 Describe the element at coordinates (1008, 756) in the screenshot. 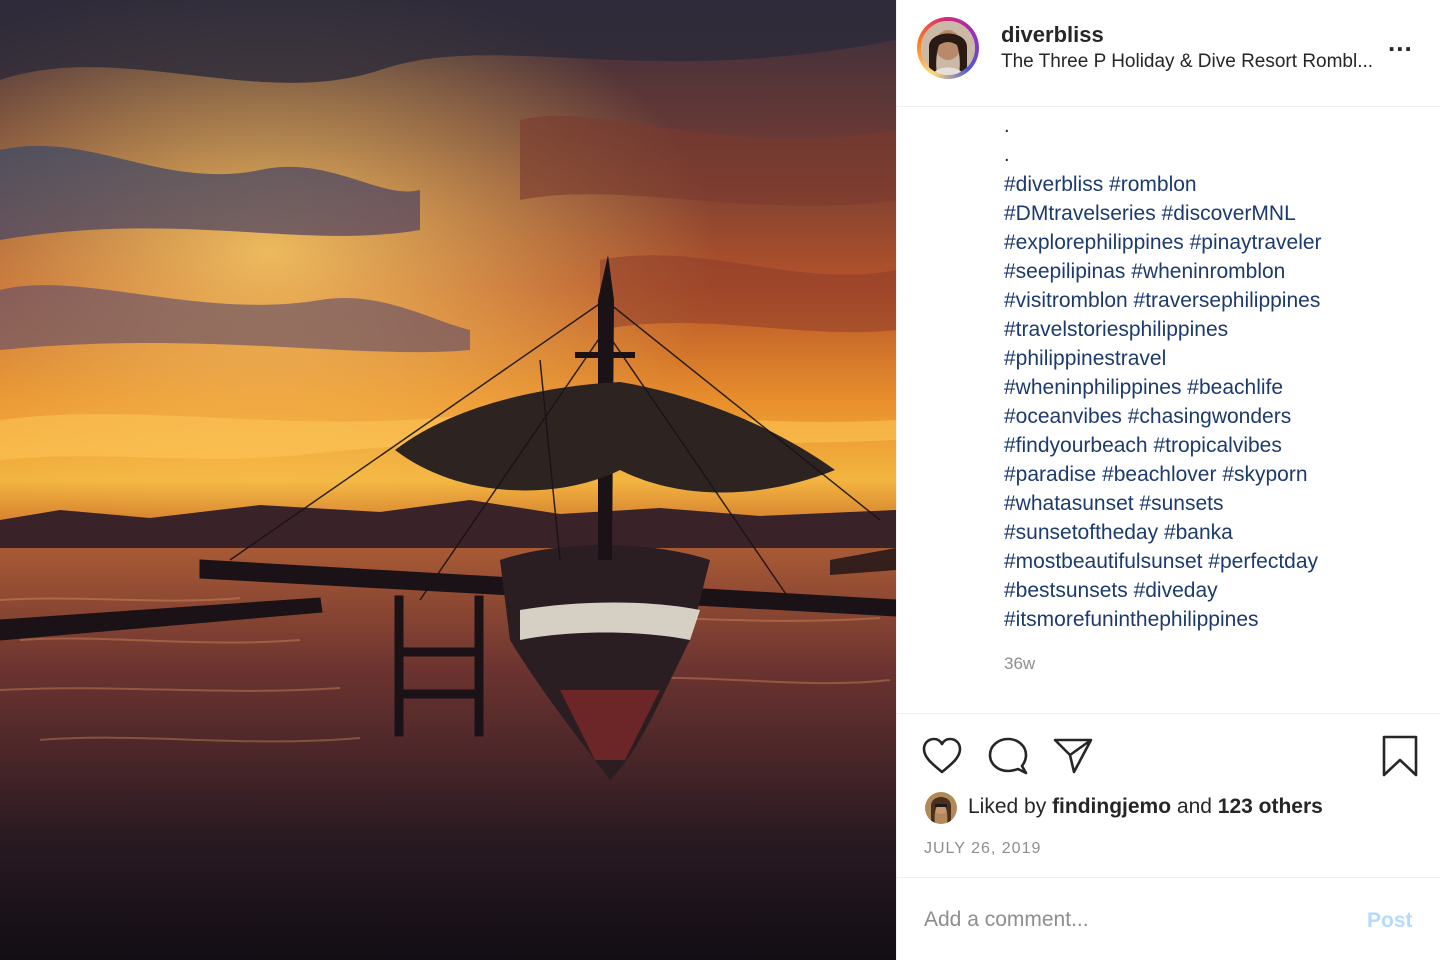

I see `comment-icon` at that location.